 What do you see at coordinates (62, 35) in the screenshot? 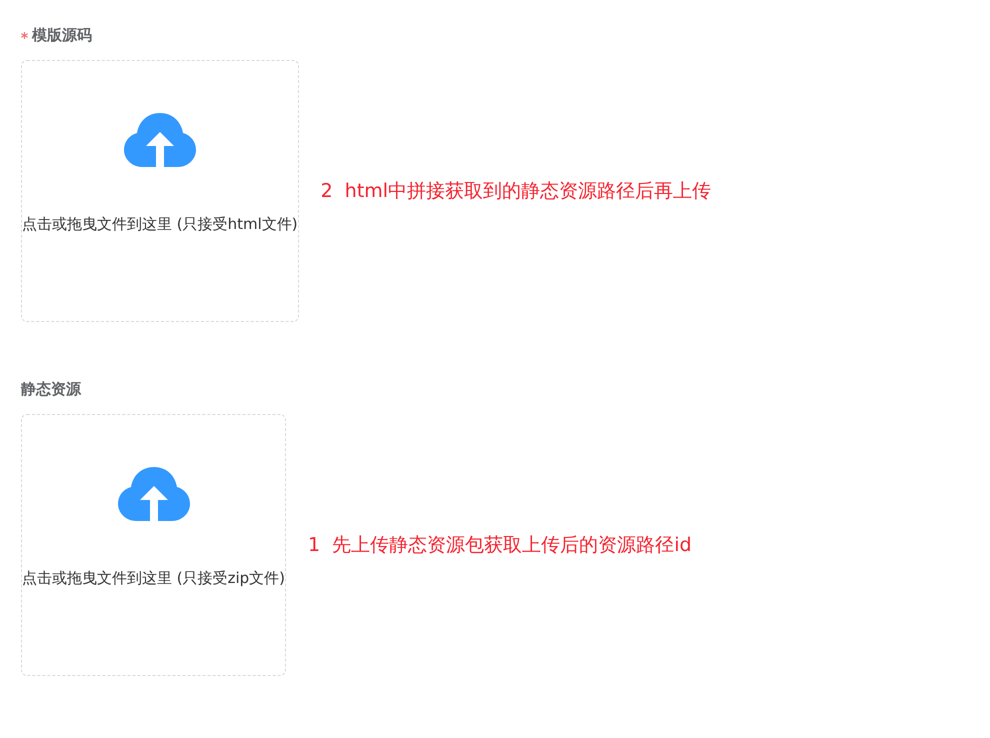
I see `field-label: 模版源码` at bounding box center [62, 35].